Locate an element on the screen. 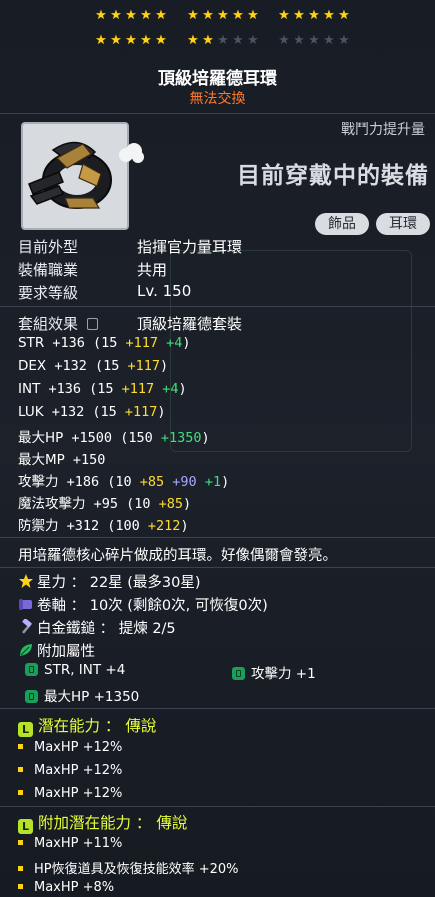 This screenshot has width=435, height=897. star-row-2: ★ ★ ★ ★ ★ ★ ★ ★ ★ ★ ★ ★ ★ ★ ★ is located at coordinates (217, 42).